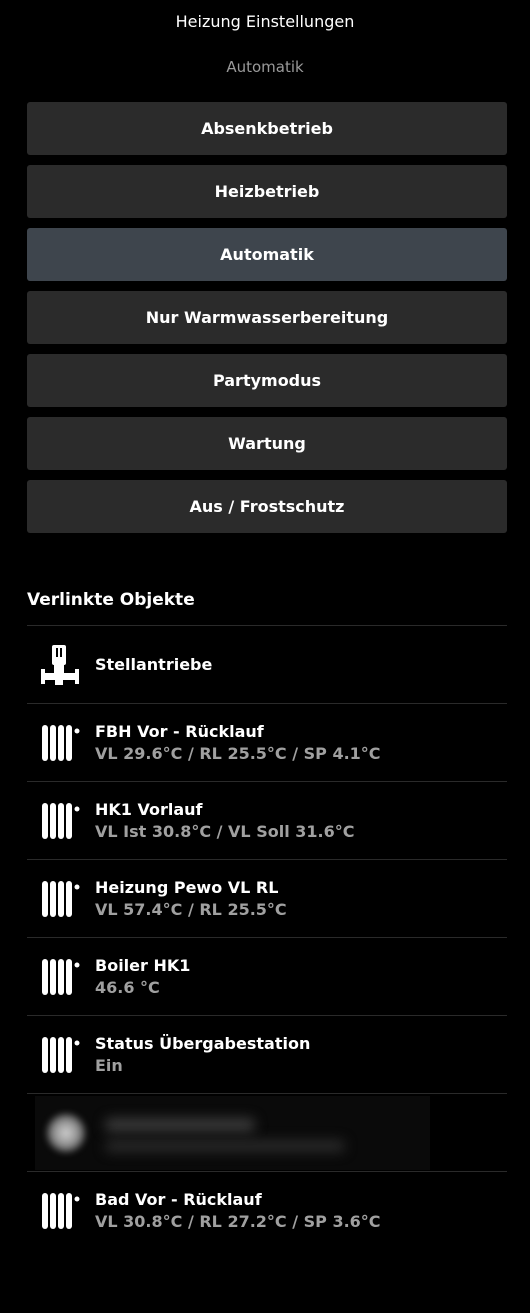 The height and width of the screenshot is (1313, 530). Describe the element at coordinates (109, 1065) in the screenshot. I see `linked-item-value: Ein` at that location.